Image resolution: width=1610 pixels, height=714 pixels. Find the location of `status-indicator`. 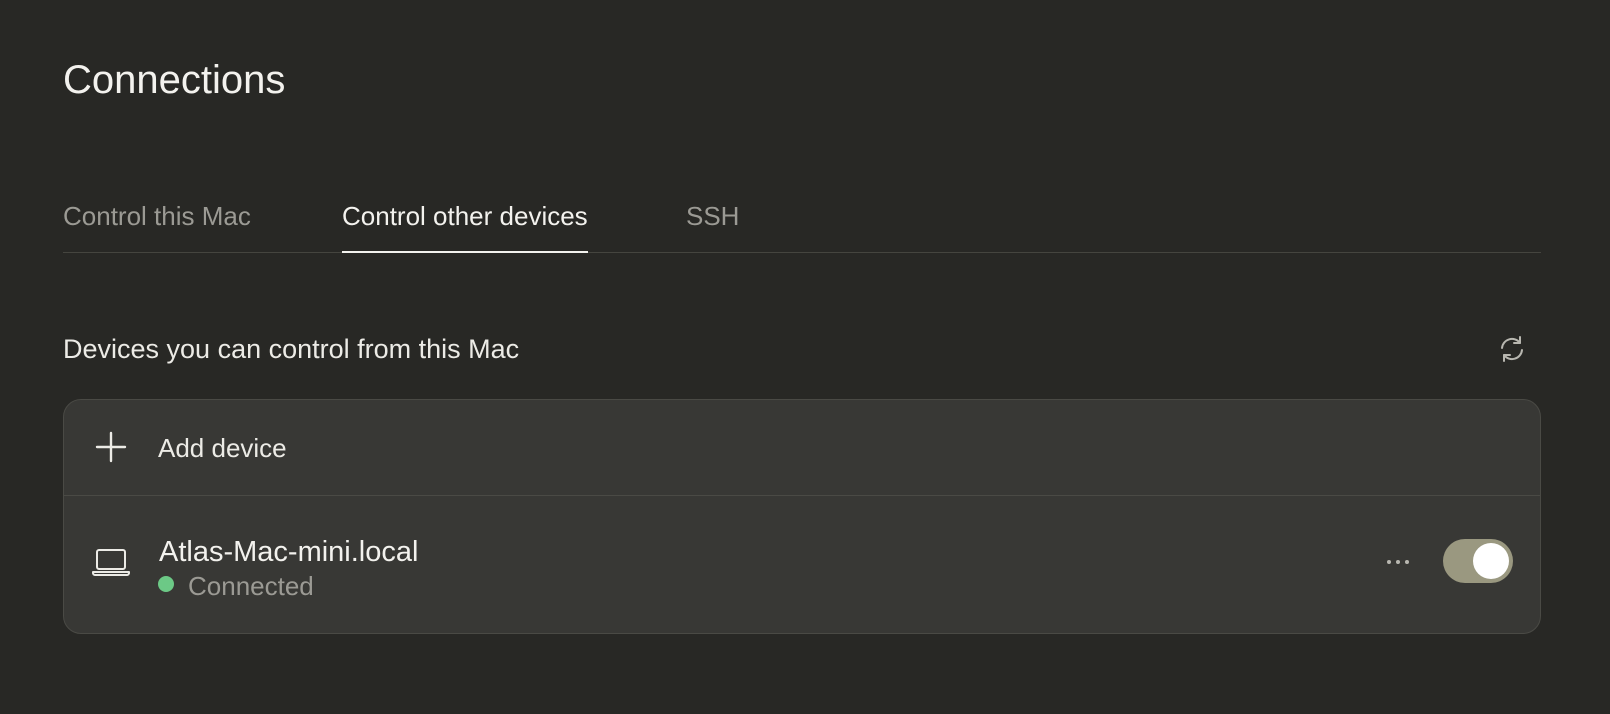

status-indicator is located at coordinates (166, 584).